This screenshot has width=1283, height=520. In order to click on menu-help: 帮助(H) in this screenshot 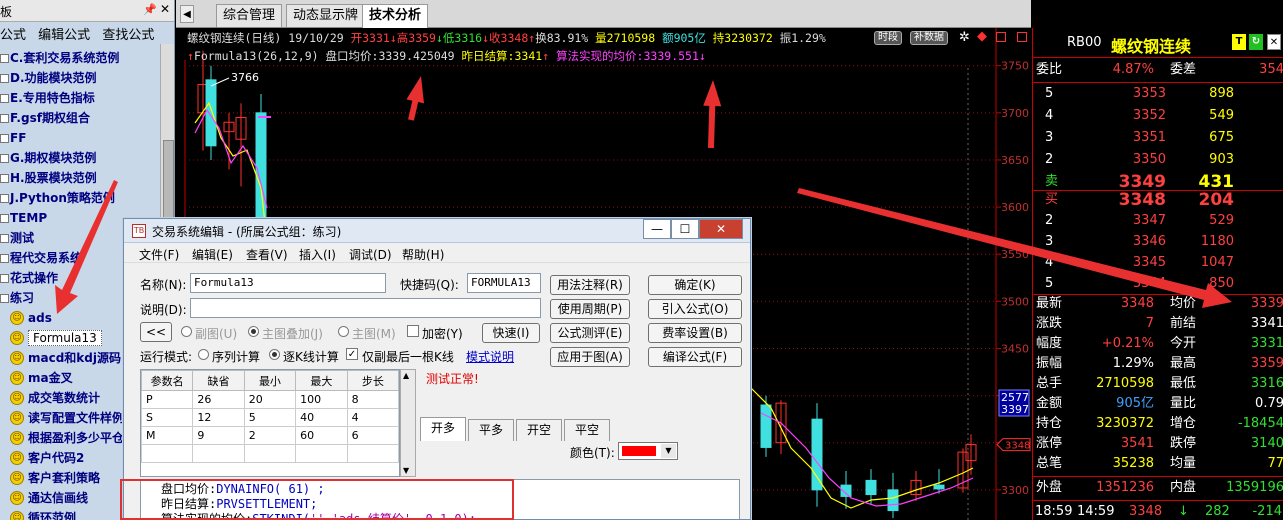, I will do `click(423, 254)`.